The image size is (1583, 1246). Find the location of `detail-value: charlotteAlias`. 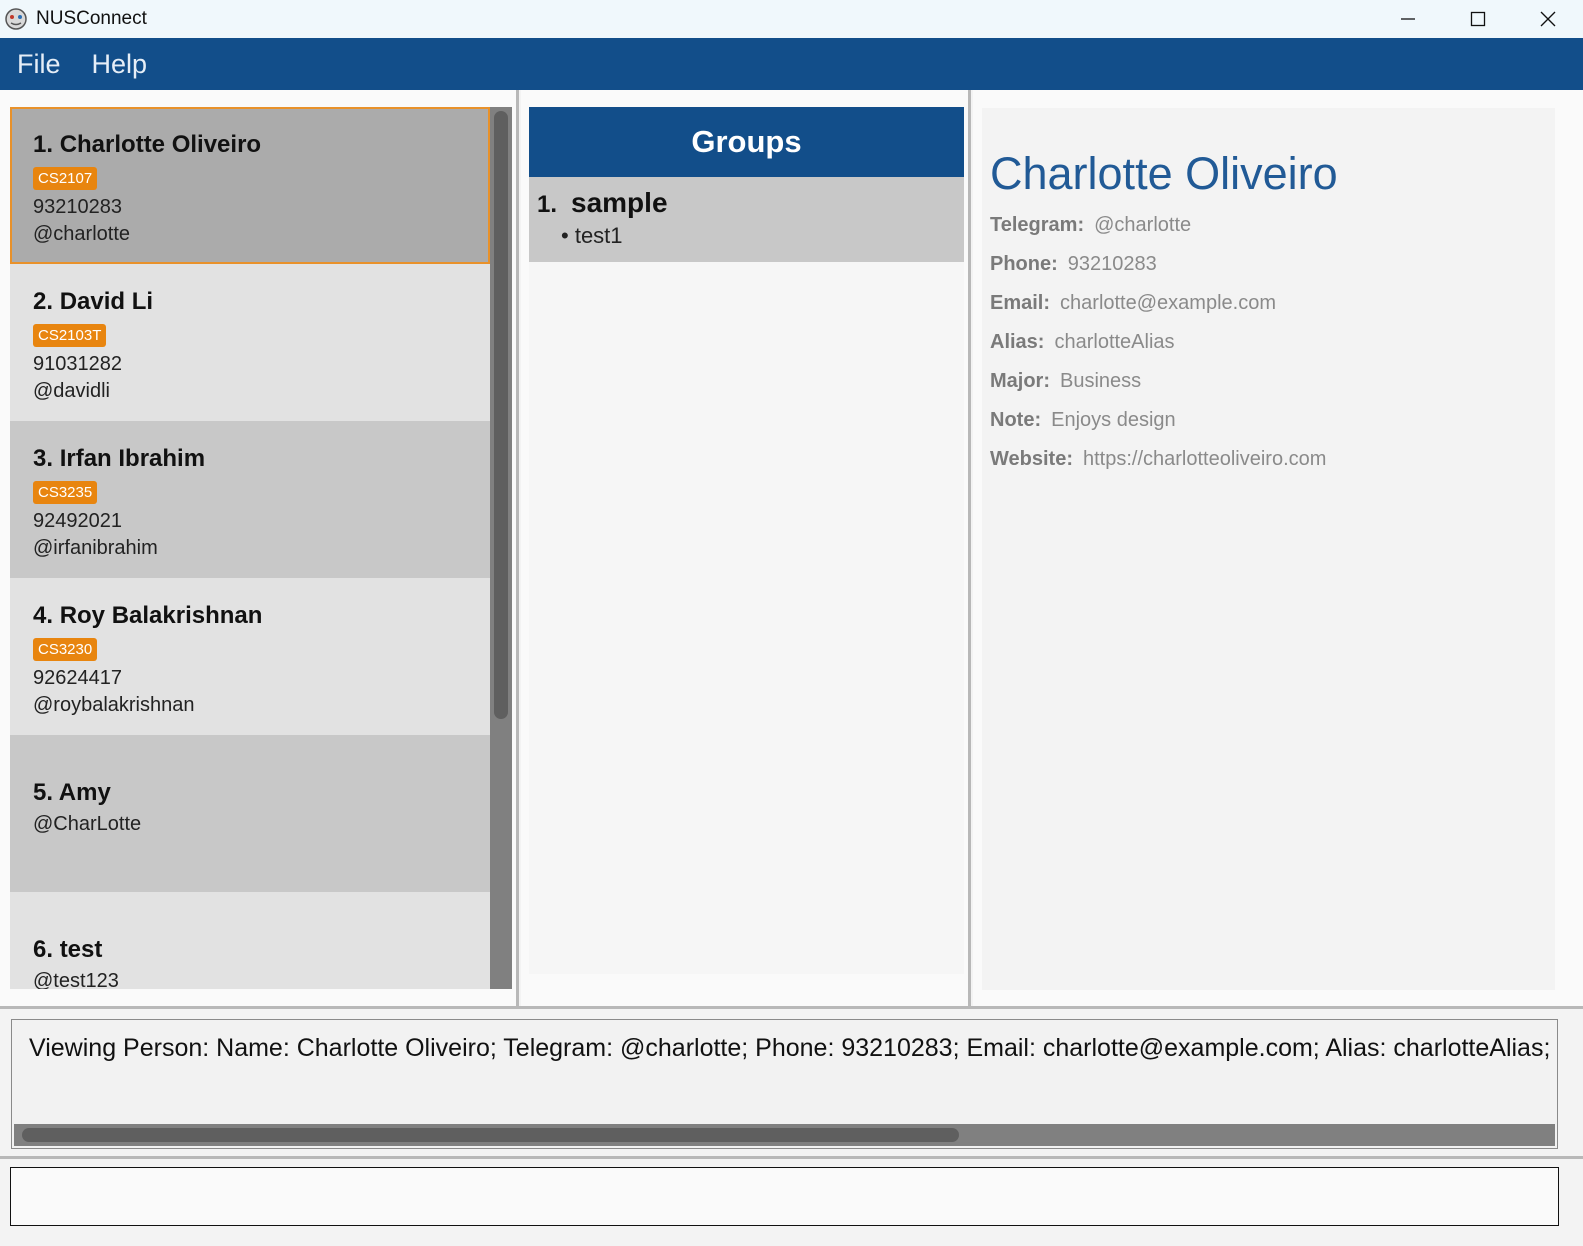

detail-value: charlotteAlias is located at coordinates (1114, 342).